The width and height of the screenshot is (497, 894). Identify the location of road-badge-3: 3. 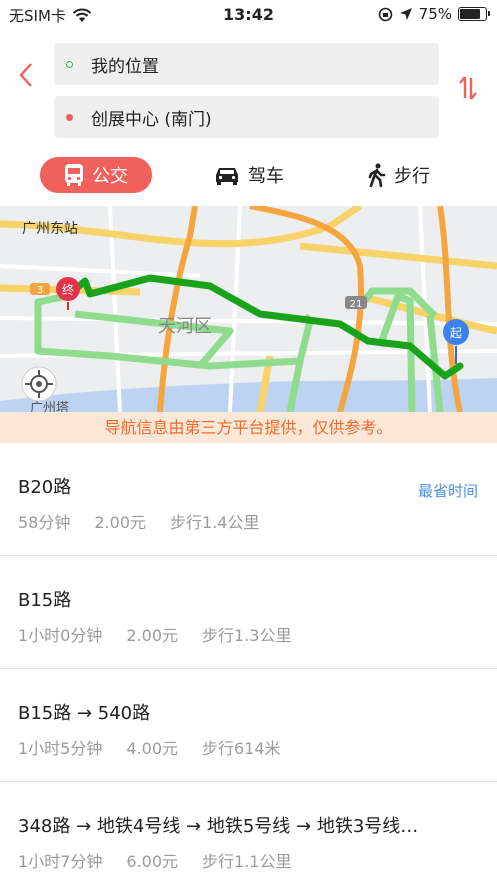
(40, 290).